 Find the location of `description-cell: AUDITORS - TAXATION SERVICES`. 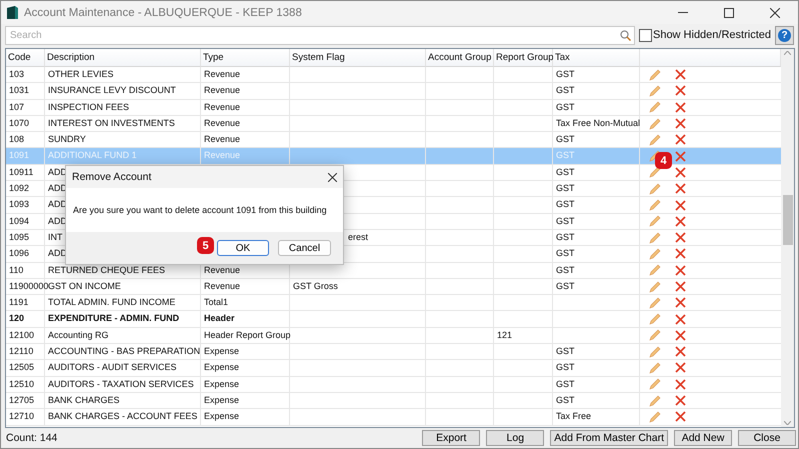

description-cell: AUDITORS - TAXATION SERVICES is located at coordinates (121, 383).